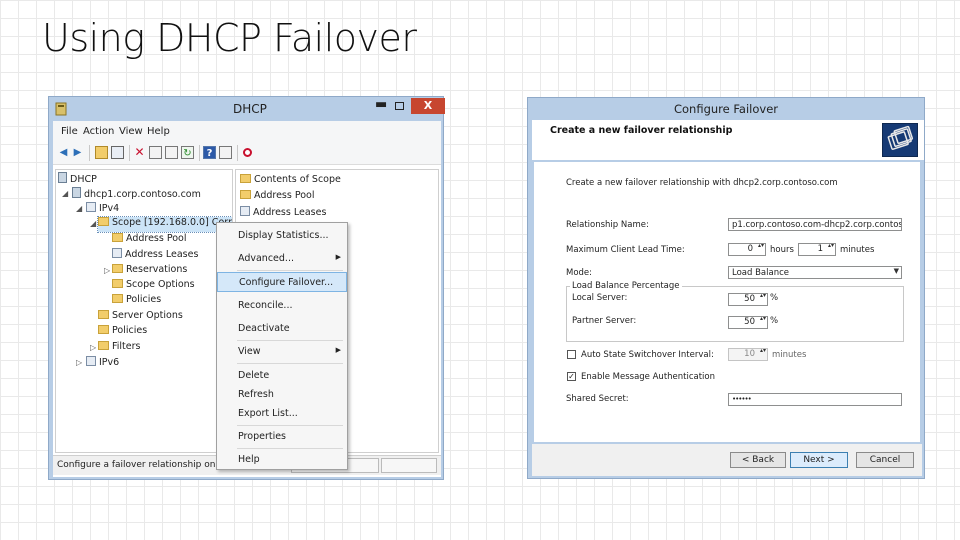 The width and height of the screenshot is (960, 540). What do you see at coordinates (282, 352) in the screenshot?
I see `menu-item-view: View ▶` at bounding box center [282, 352].